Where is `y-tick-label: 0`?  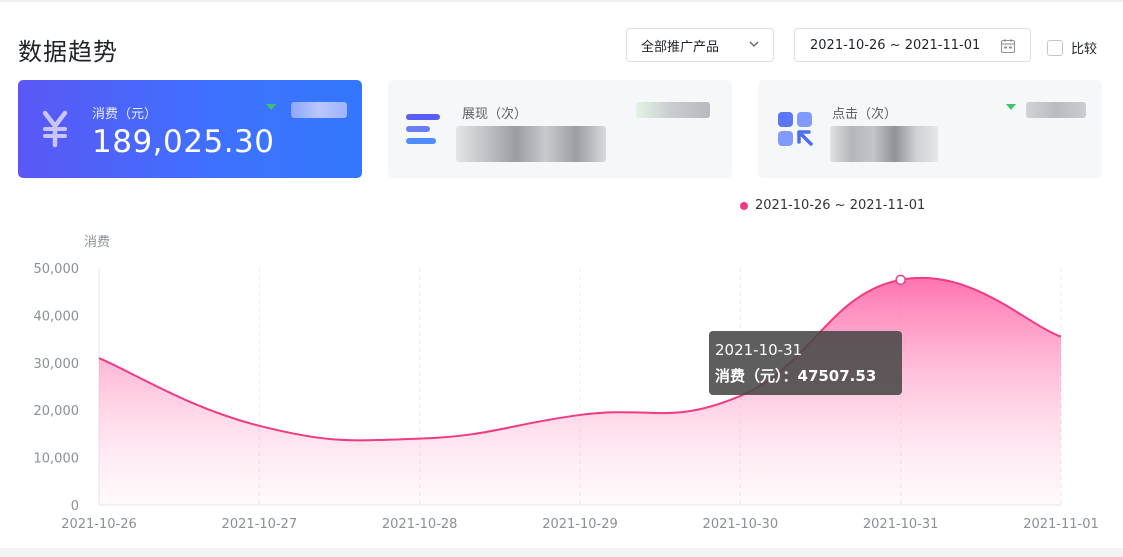 y-tick-label: 0 is located at coordinates (75, 506).